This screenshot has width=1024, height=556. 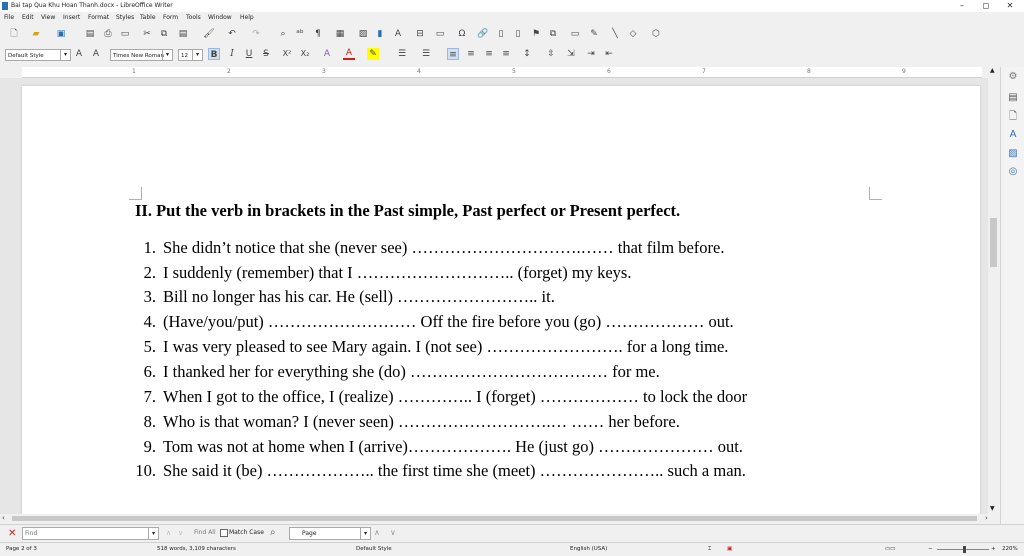 I want to click on insert-textbox-icon: A, so click(x=398, y=34).